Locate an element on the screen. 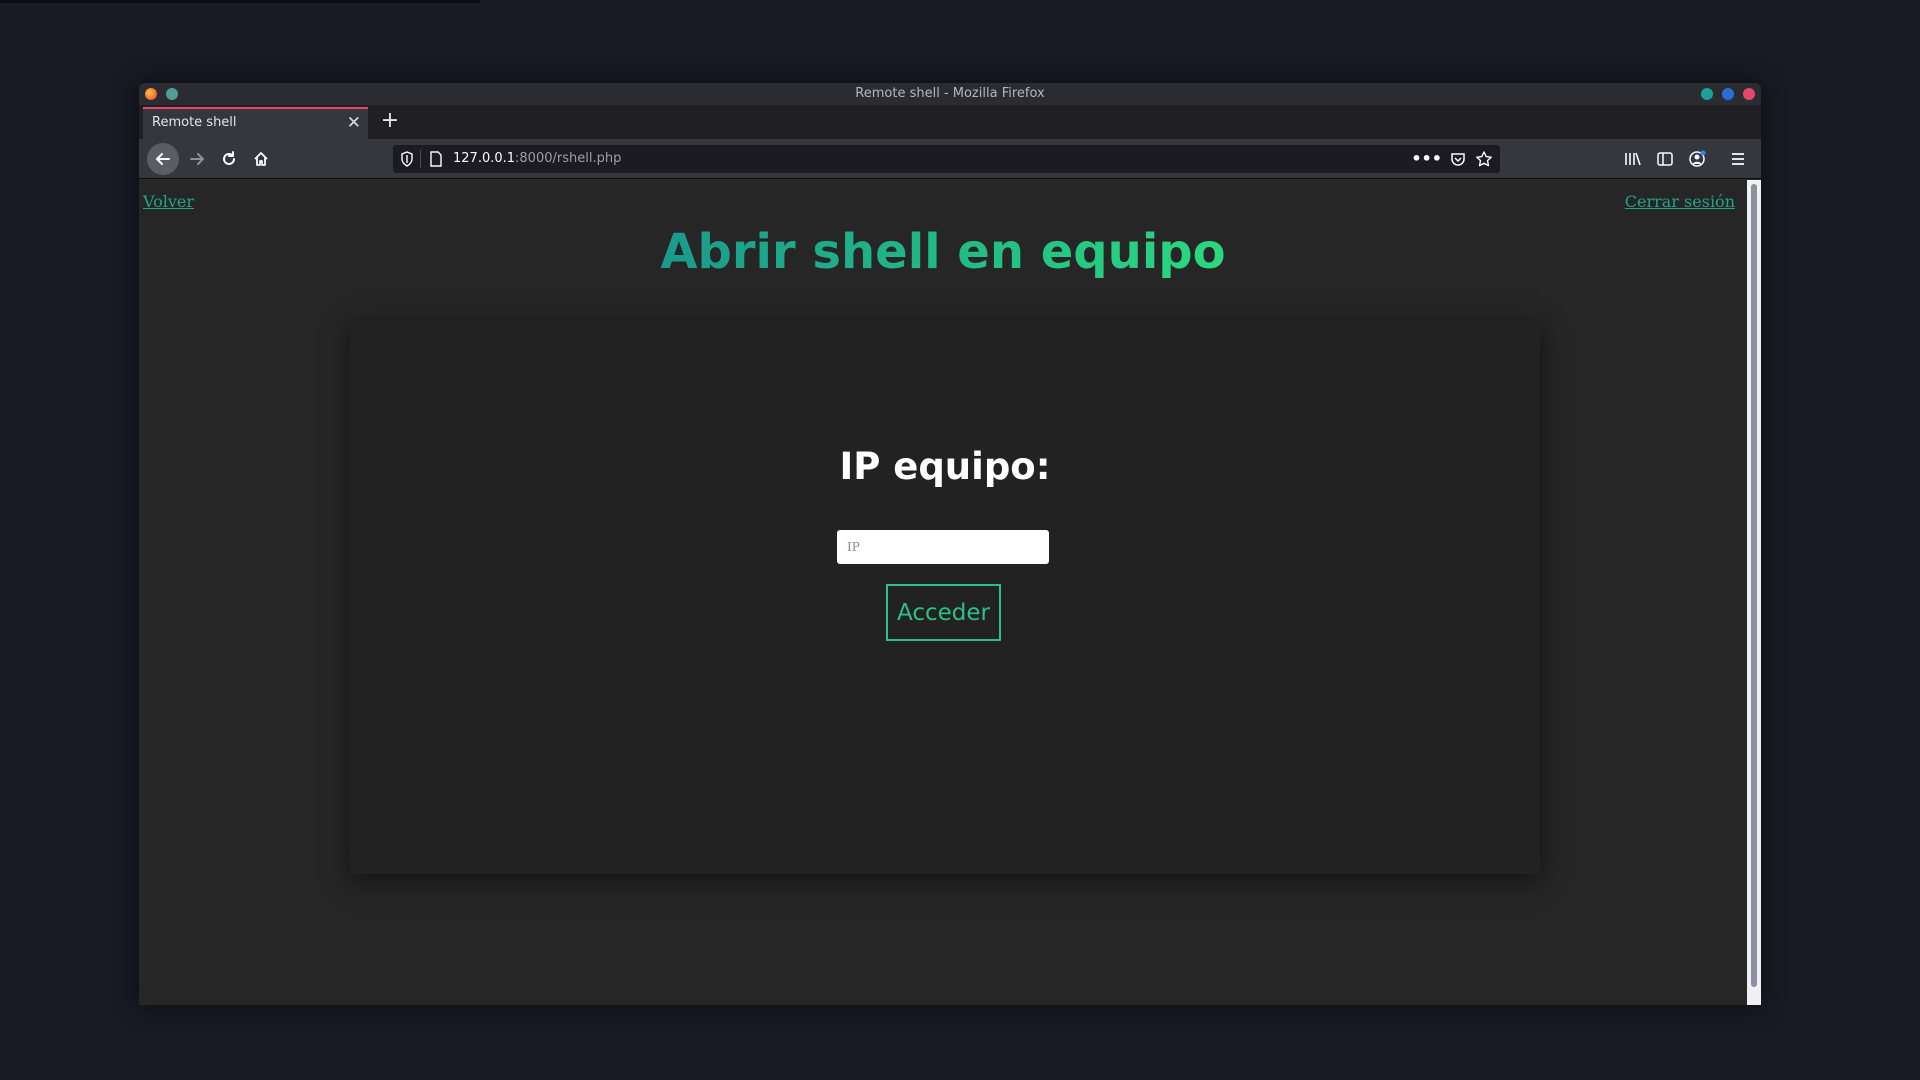 The width and height of the screenshot is (1920, 1080). url-host: 127.0.0.1 is located at coordinates (484, 158).